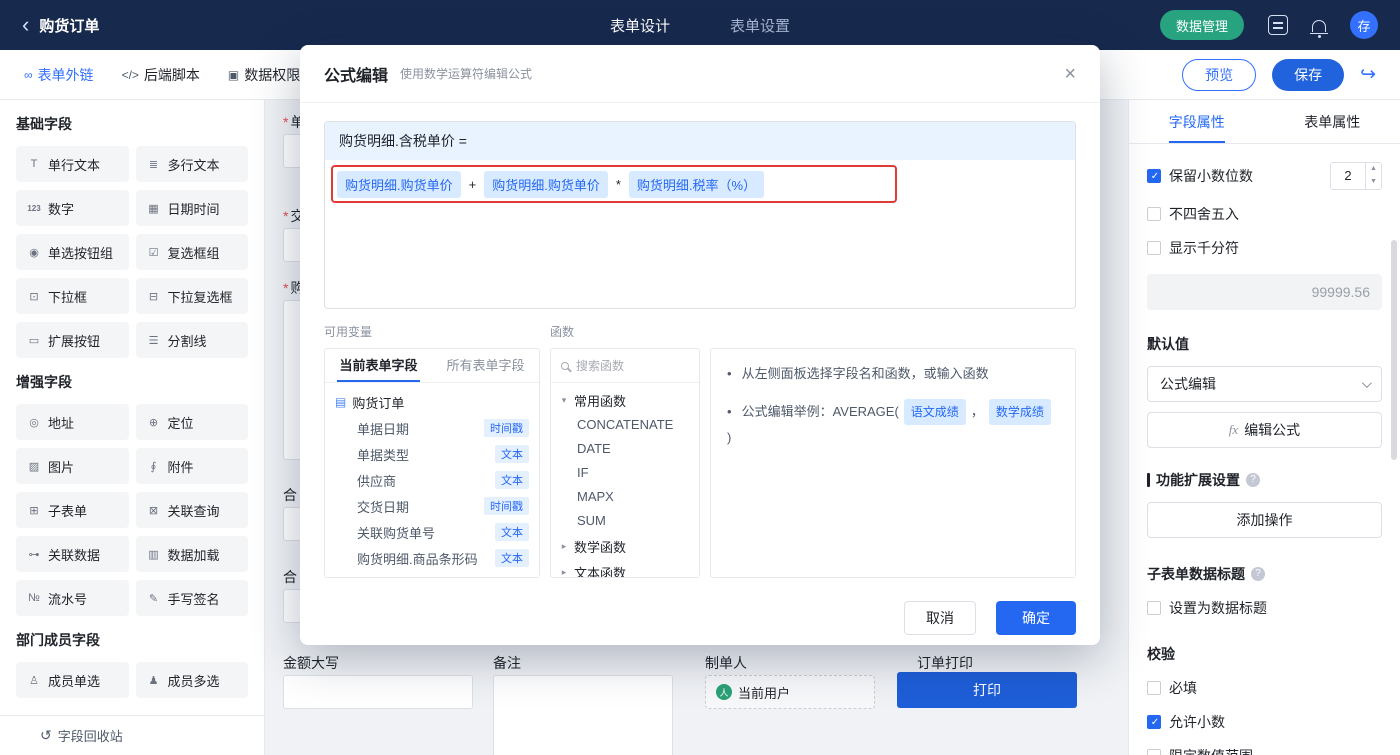 The height and width of the screenshot is (755, 1400). I want to click on multi-select-icon: ⊟, so click(153, 296).